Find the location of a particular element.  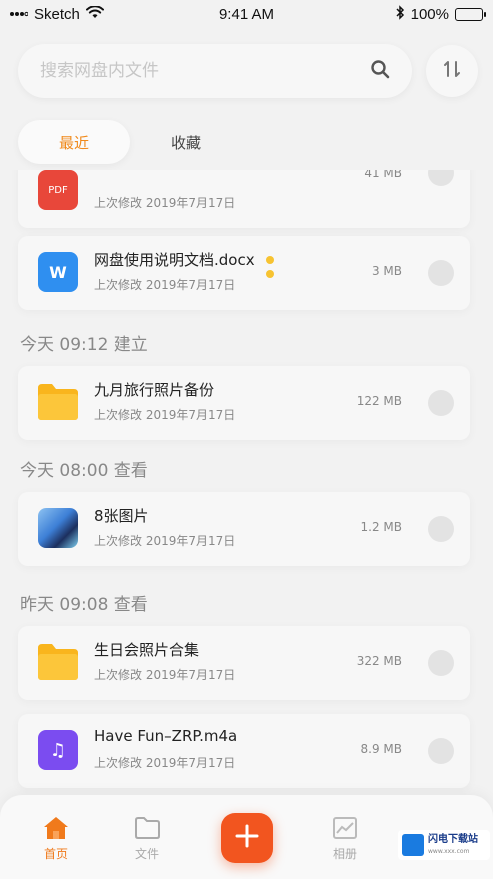

image-thumbnail-icon is located at coordinates (58, 528).